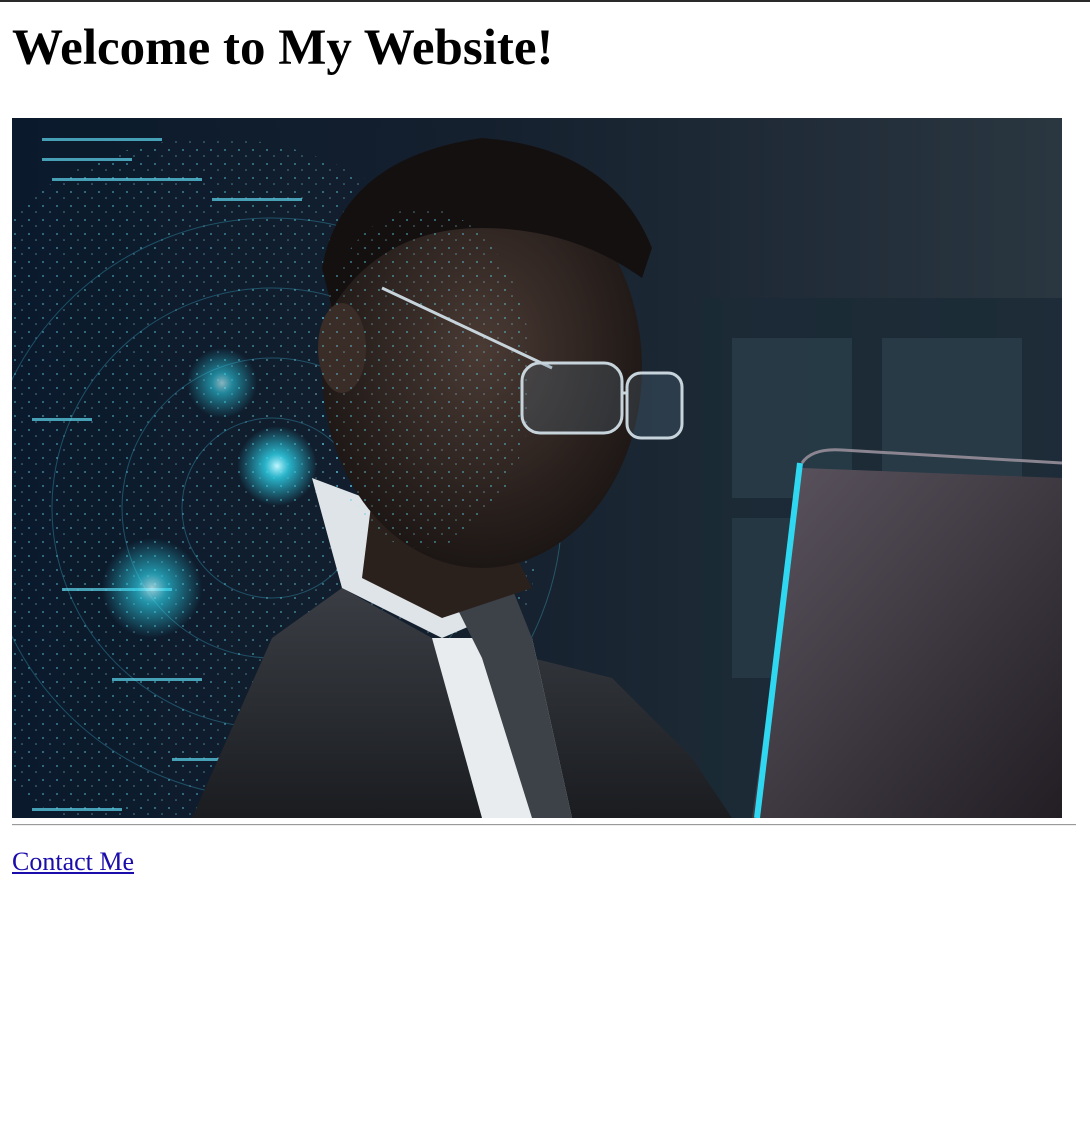 This screenshot has height=1130, width=1090. What do you see at coordinates (283, 48) in the screenshot?
I see `page-title: Welcome to My Website!` at bounding box center [283, 48].